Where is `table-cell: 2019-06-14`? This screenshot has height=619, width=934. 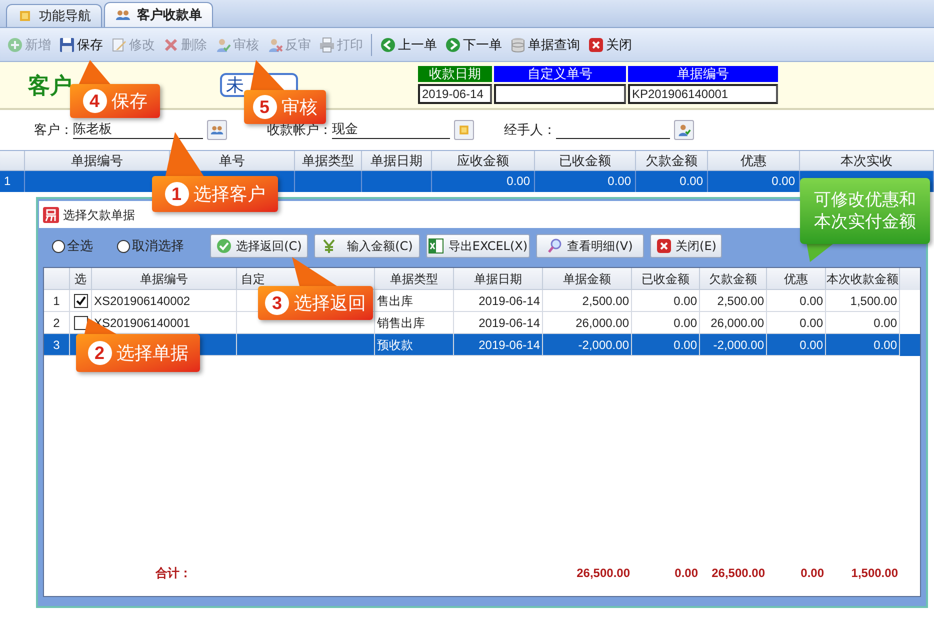 table-cell: 2019-06-14 is located at coordinates (498, 345).